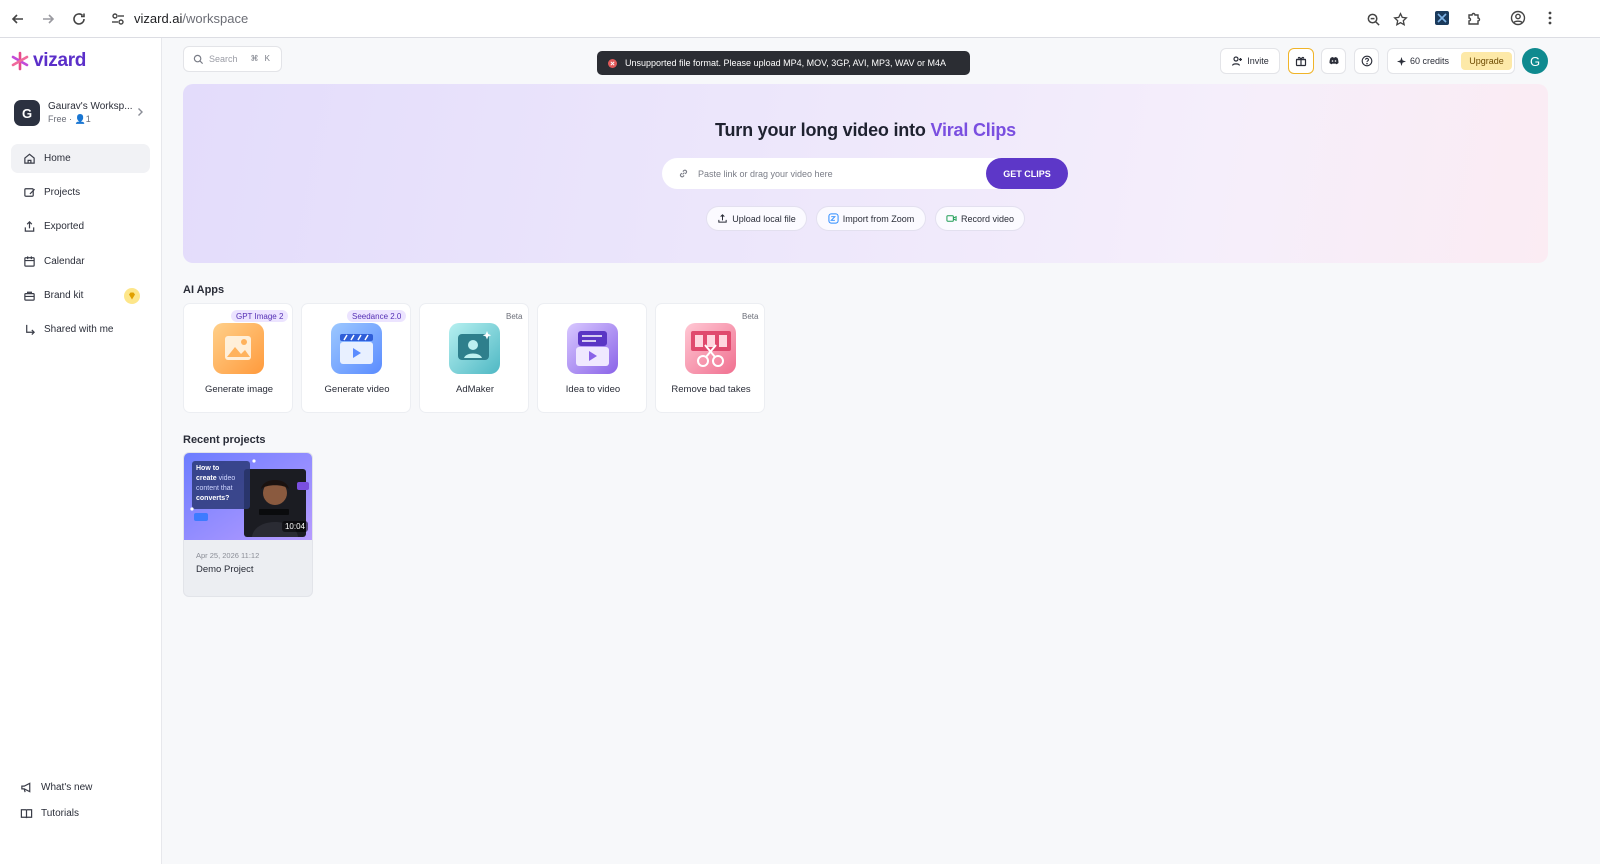 The image size is (1600, 864). What do you see at coordinates (64, 226) in the screenshot?
I see `sidebar-item-label: Exported` at bounding box center [64, 226].